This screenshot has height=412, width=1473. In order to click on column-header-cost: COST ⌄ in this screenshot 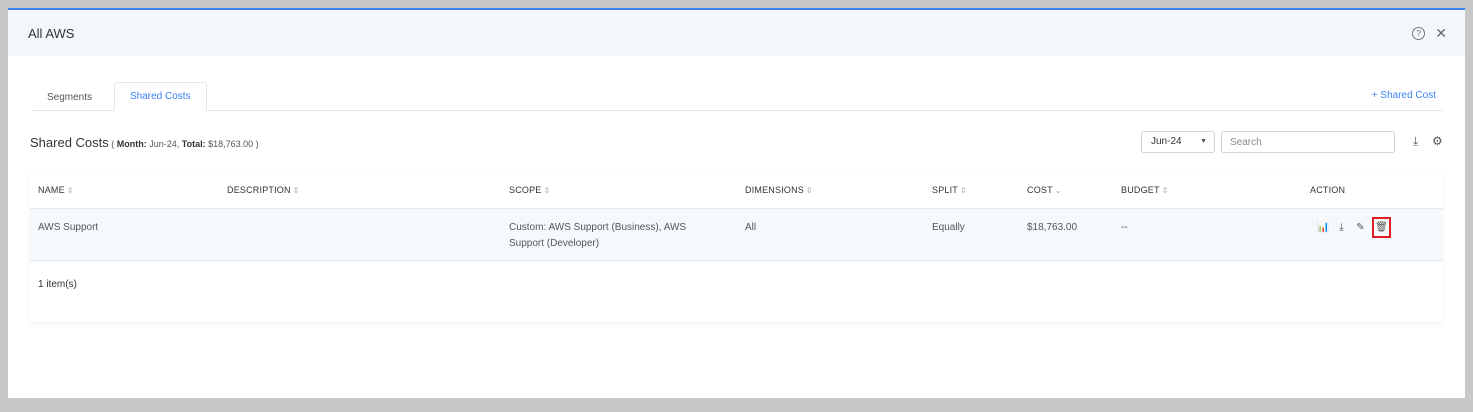, I will do `click(1044, 190)`.